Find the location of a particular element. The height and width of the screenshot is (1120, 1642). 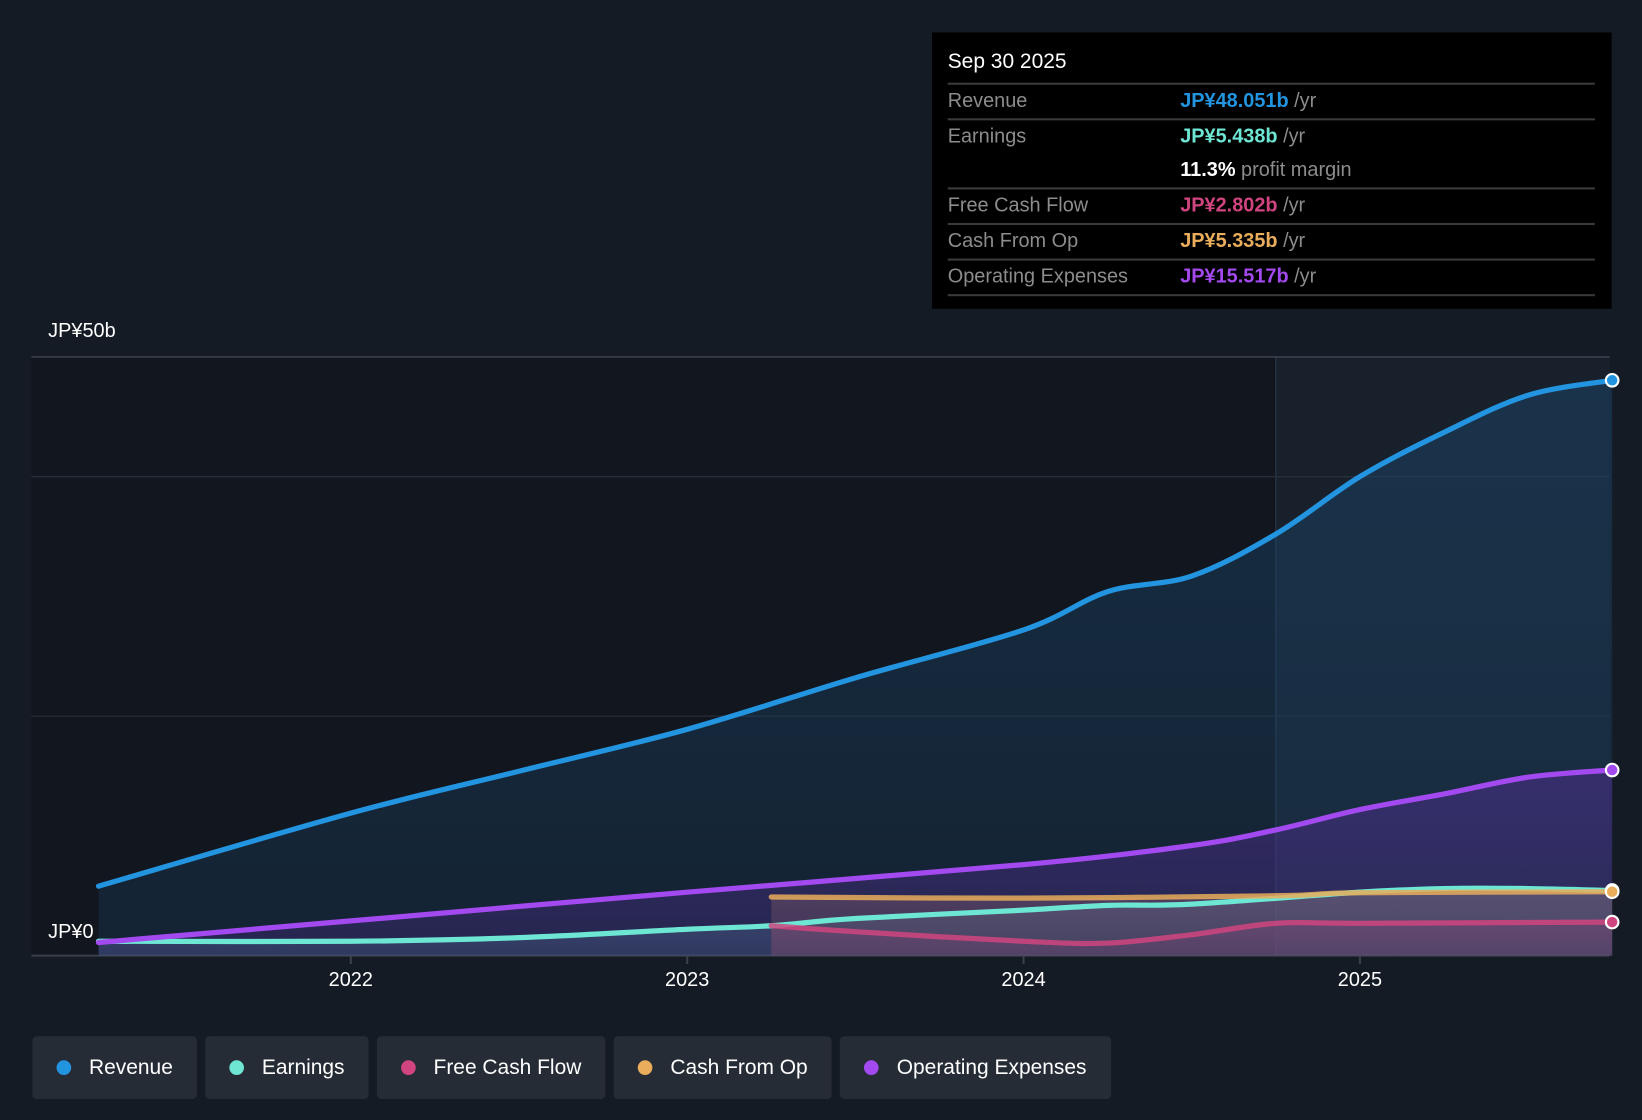

tooltip-row: 11.3% profit margin is located at coordinates (1271, 172).